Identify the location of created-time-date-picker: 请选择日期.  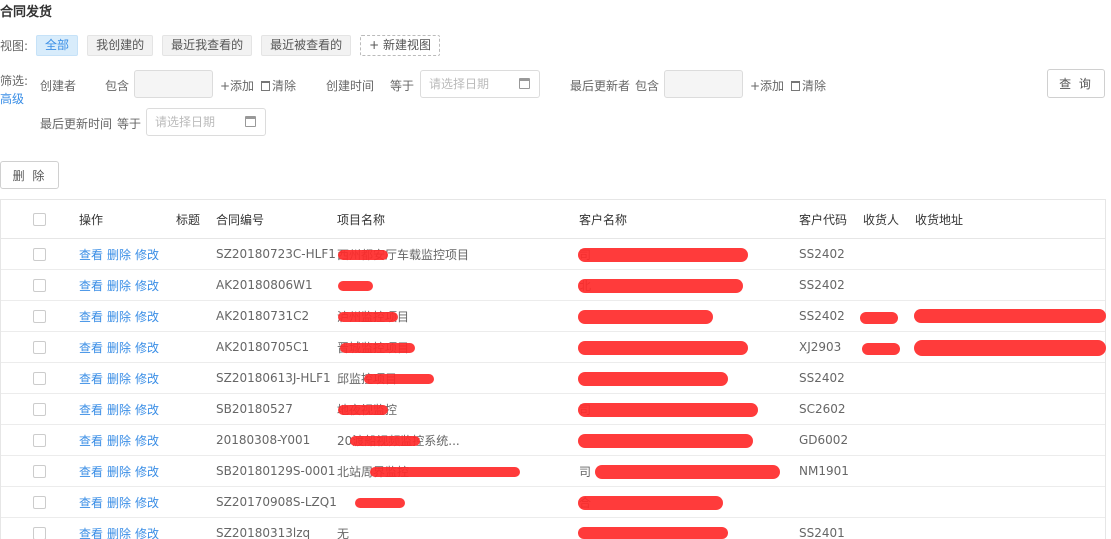
(480, 84).